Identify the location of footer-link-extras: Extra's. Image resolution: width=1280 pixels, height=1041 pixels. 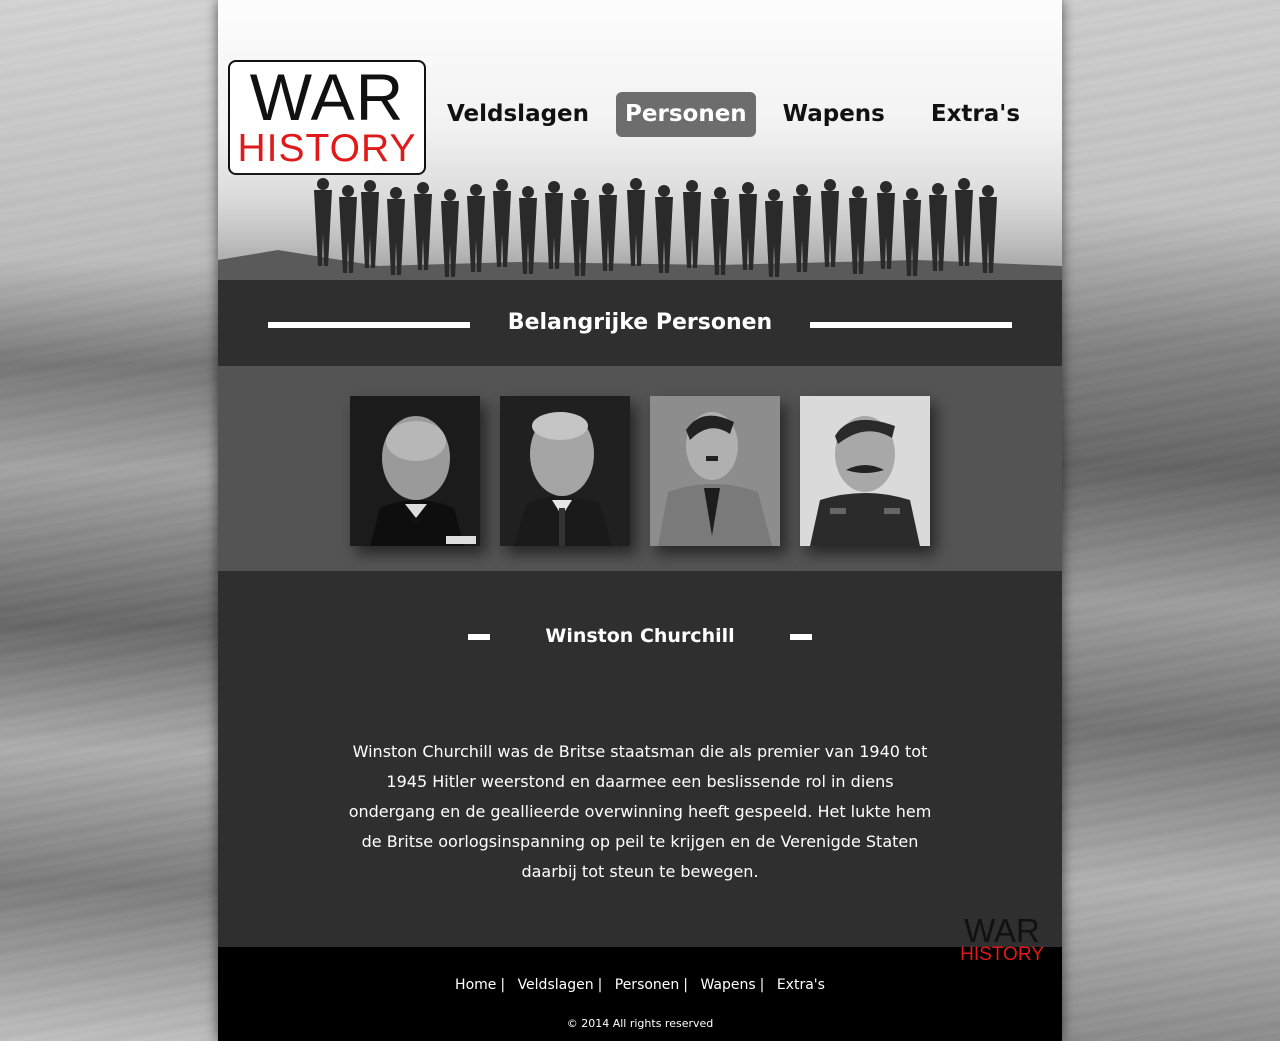
(801, 985).